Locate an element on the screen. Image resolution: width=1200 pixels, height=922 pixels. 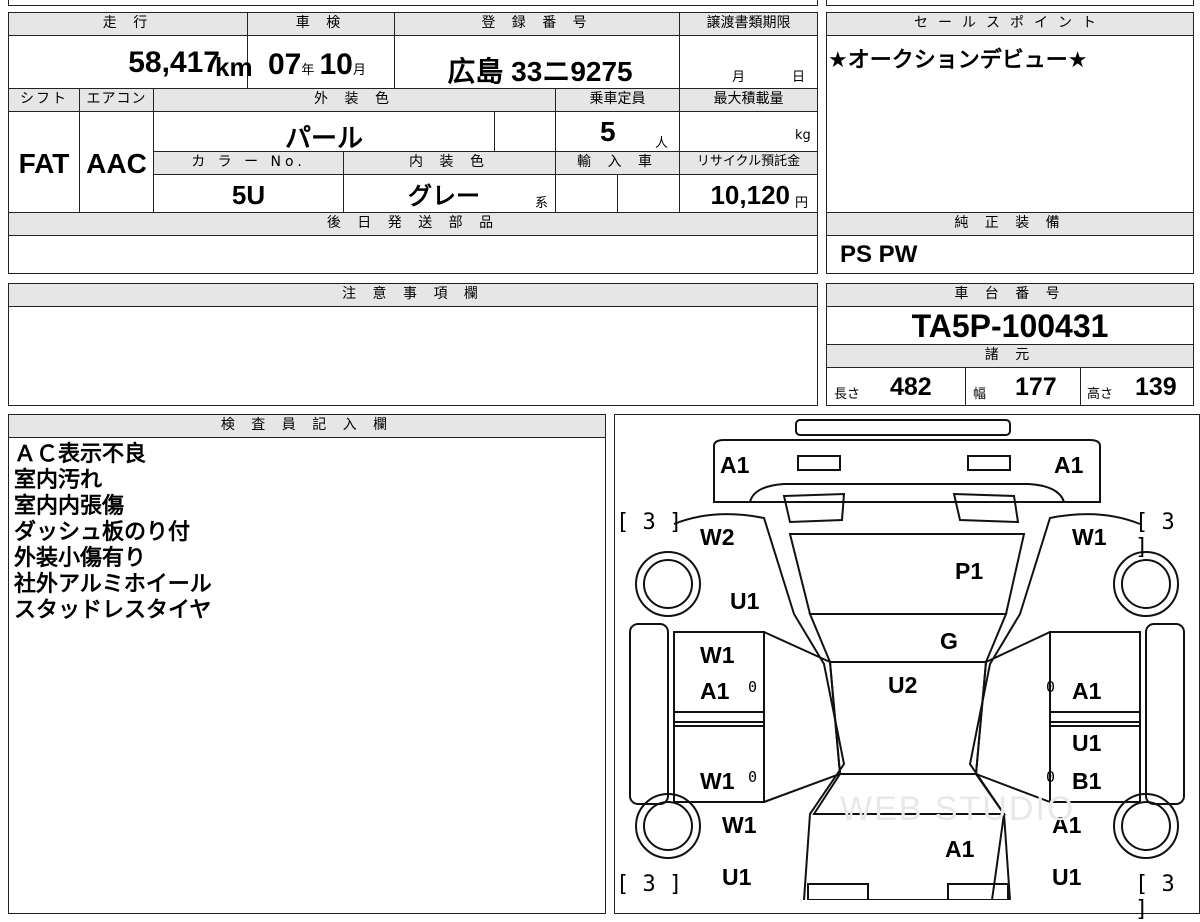
capacity-unit: 人 is located at coordinates (662, 143).